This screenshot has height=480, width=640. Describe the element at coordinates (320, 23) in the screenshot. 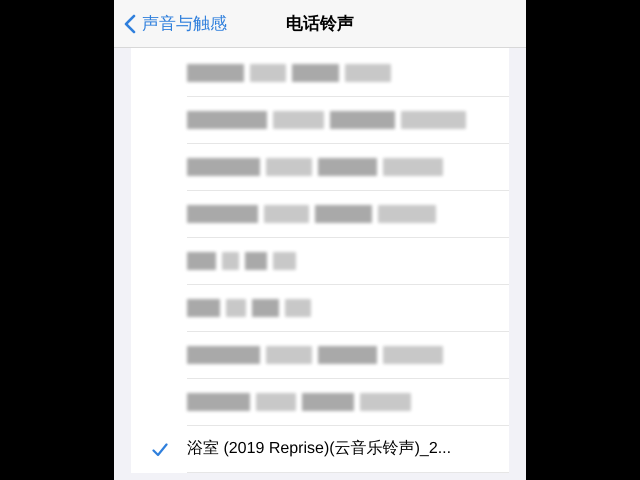

I see `window-title: 电话铃声` at that location.